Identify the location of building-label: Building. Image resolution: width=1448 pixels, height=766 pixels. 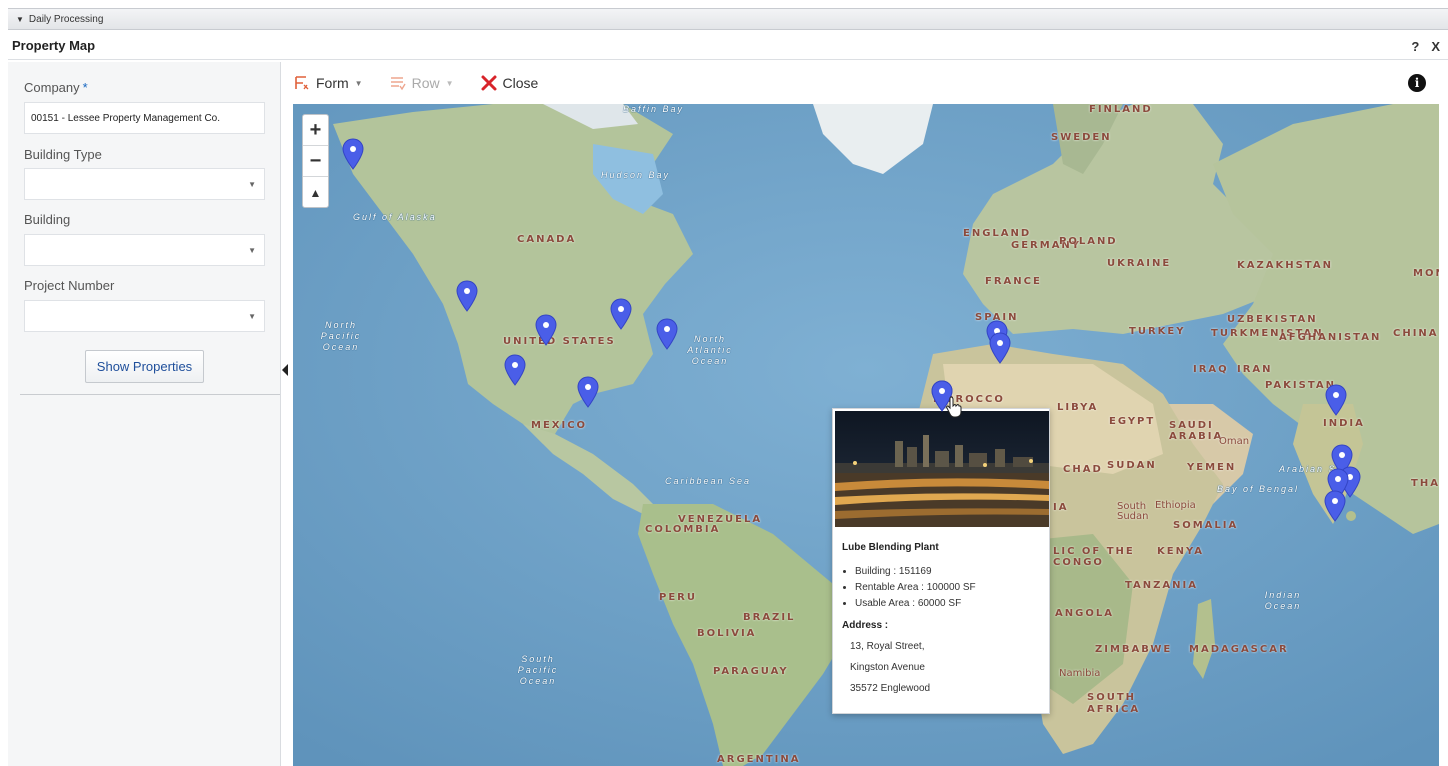
(47, 219).